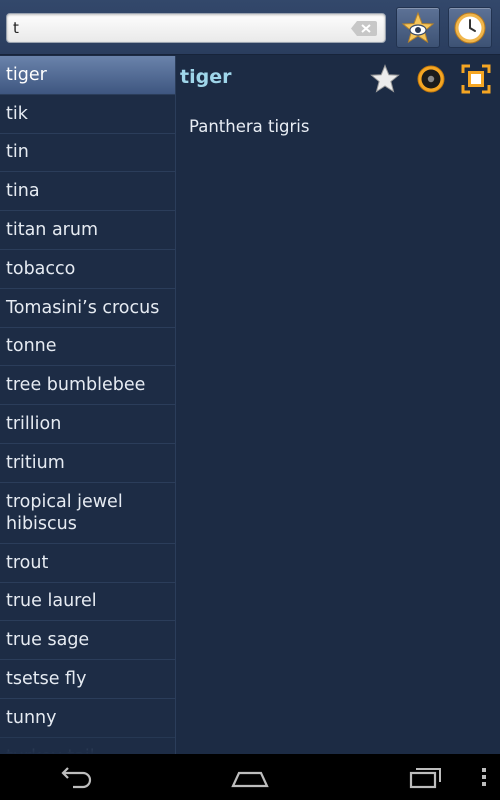  What do you see at coordinates (87, 641) in the screenshot?
I see `list-item: true sage` at bounding box center [87, 641].